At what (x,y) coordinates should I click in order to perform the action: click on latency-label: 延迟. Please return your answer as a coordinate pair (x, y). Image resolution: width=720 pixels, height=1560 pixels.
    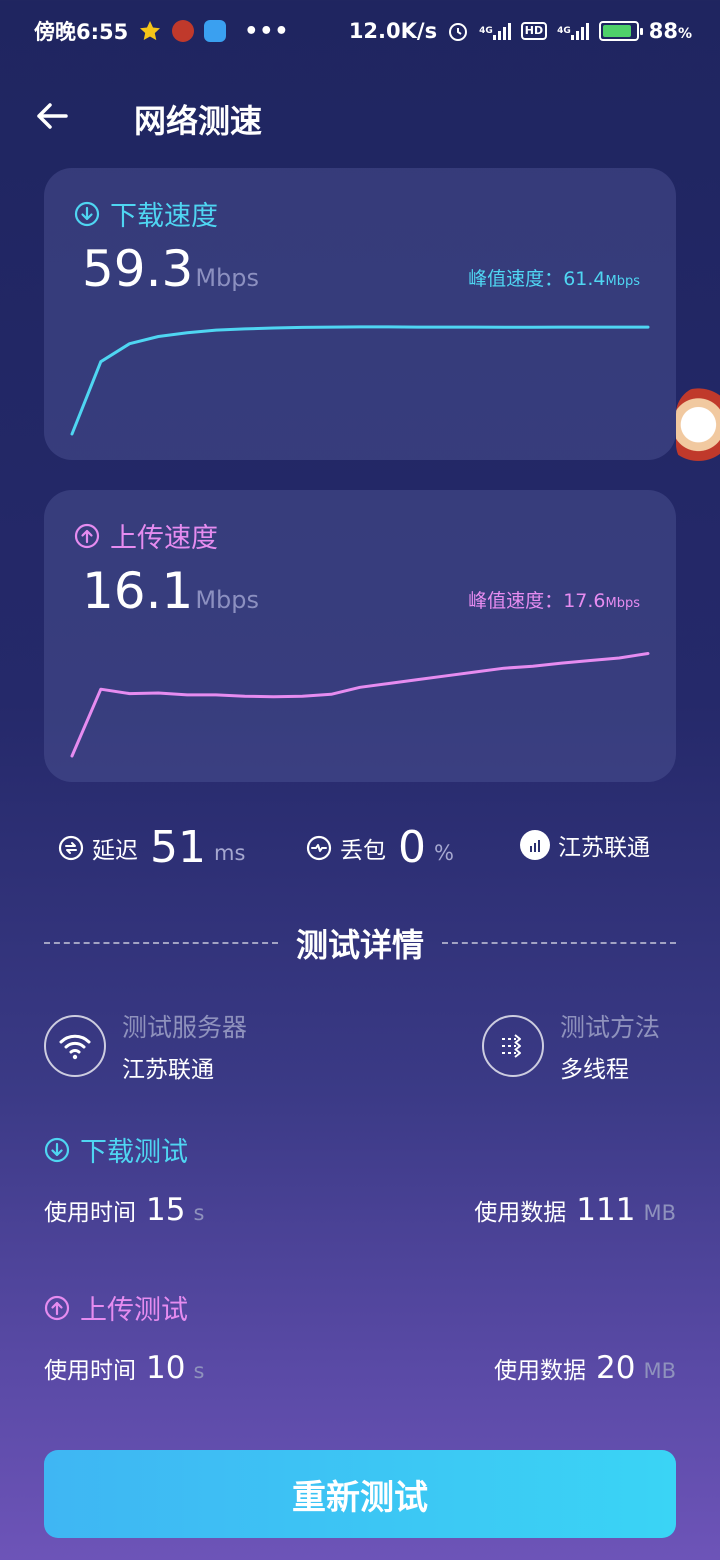
    Looking at the image, I should click on (115, 850).